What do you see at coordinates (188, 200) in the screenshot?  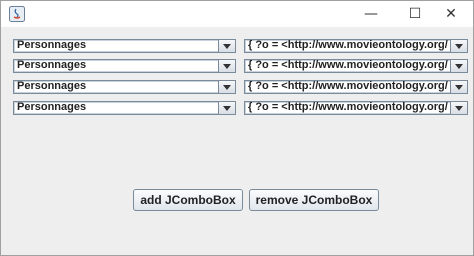 I see `add-jcombobox-button: add JComboBox` at bounding box center [188, 200].